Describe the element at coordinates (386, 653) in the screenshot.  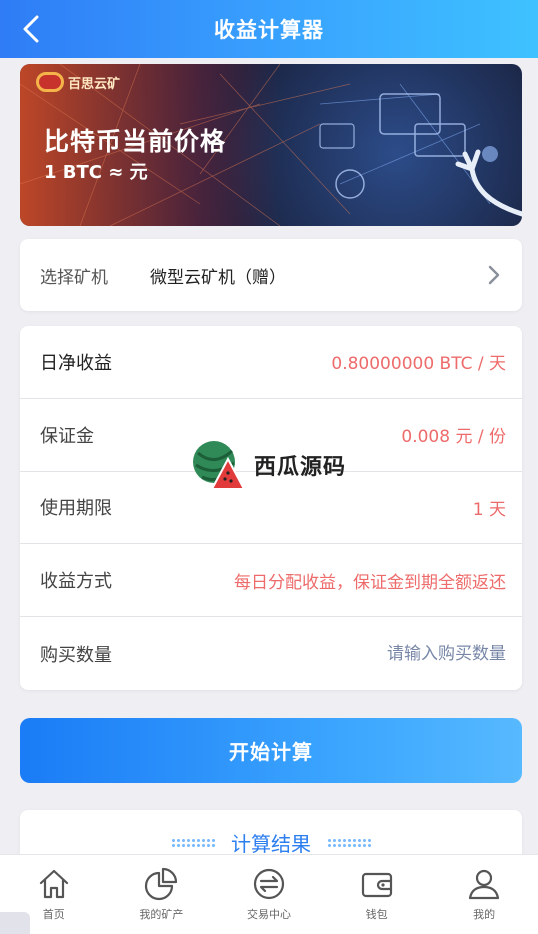
I see `quantity-input` at that location.